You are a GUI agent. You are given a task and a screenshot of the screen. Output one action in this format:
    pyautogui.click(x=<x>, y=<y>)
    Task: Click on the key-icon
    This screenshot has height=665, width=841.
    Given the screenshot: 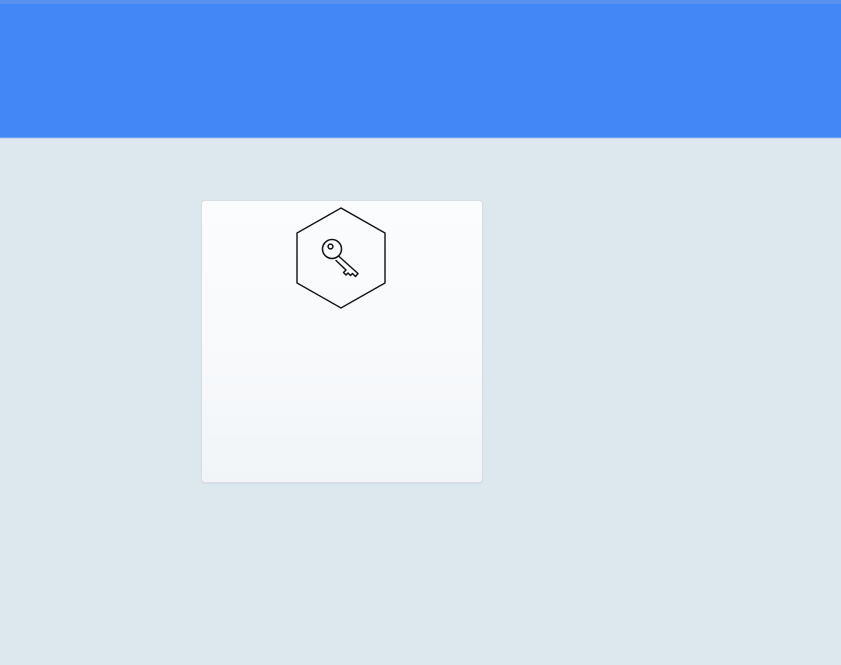 What is the action you would take?
    pyautogui.click(x=341, y=258)
    